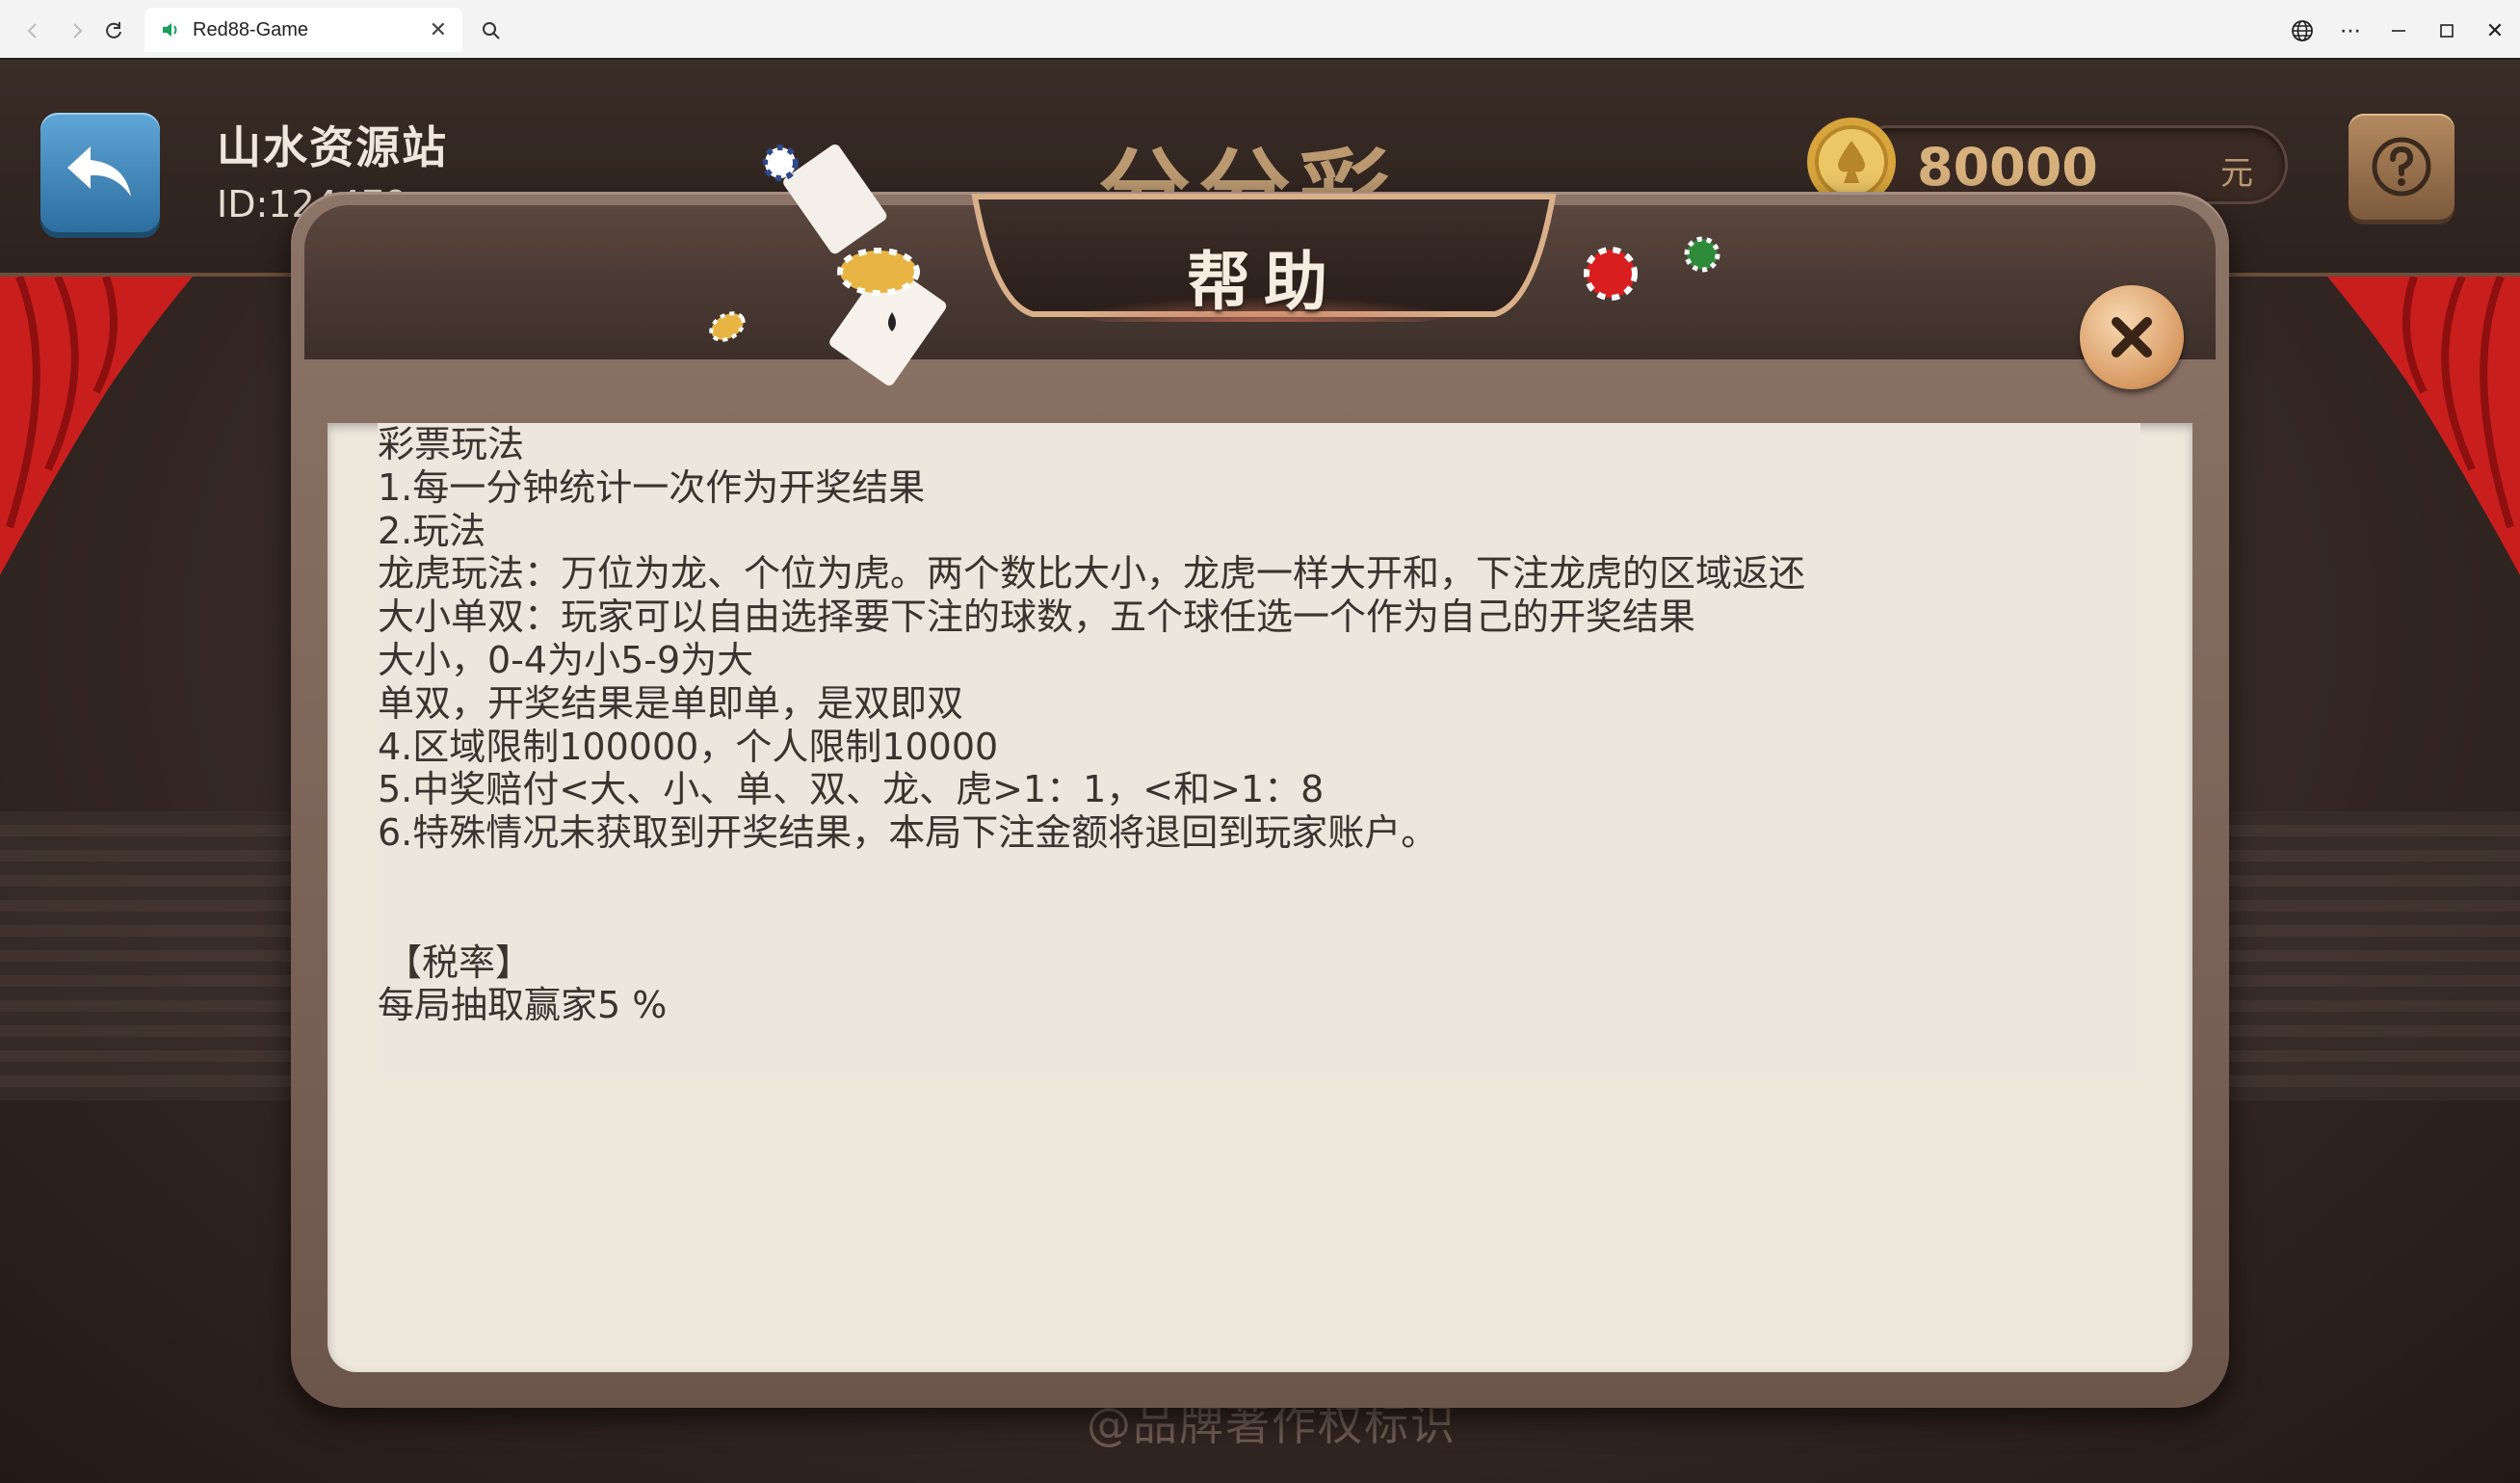 The height and width of the screenshot is (1483, 2520). Describe the element at coordinates (908, 833) in the screenshot. I see `help-line: 6.特殊情况未获取到开奖结果，本局下注金额将退回到玩家账户。` at that location.